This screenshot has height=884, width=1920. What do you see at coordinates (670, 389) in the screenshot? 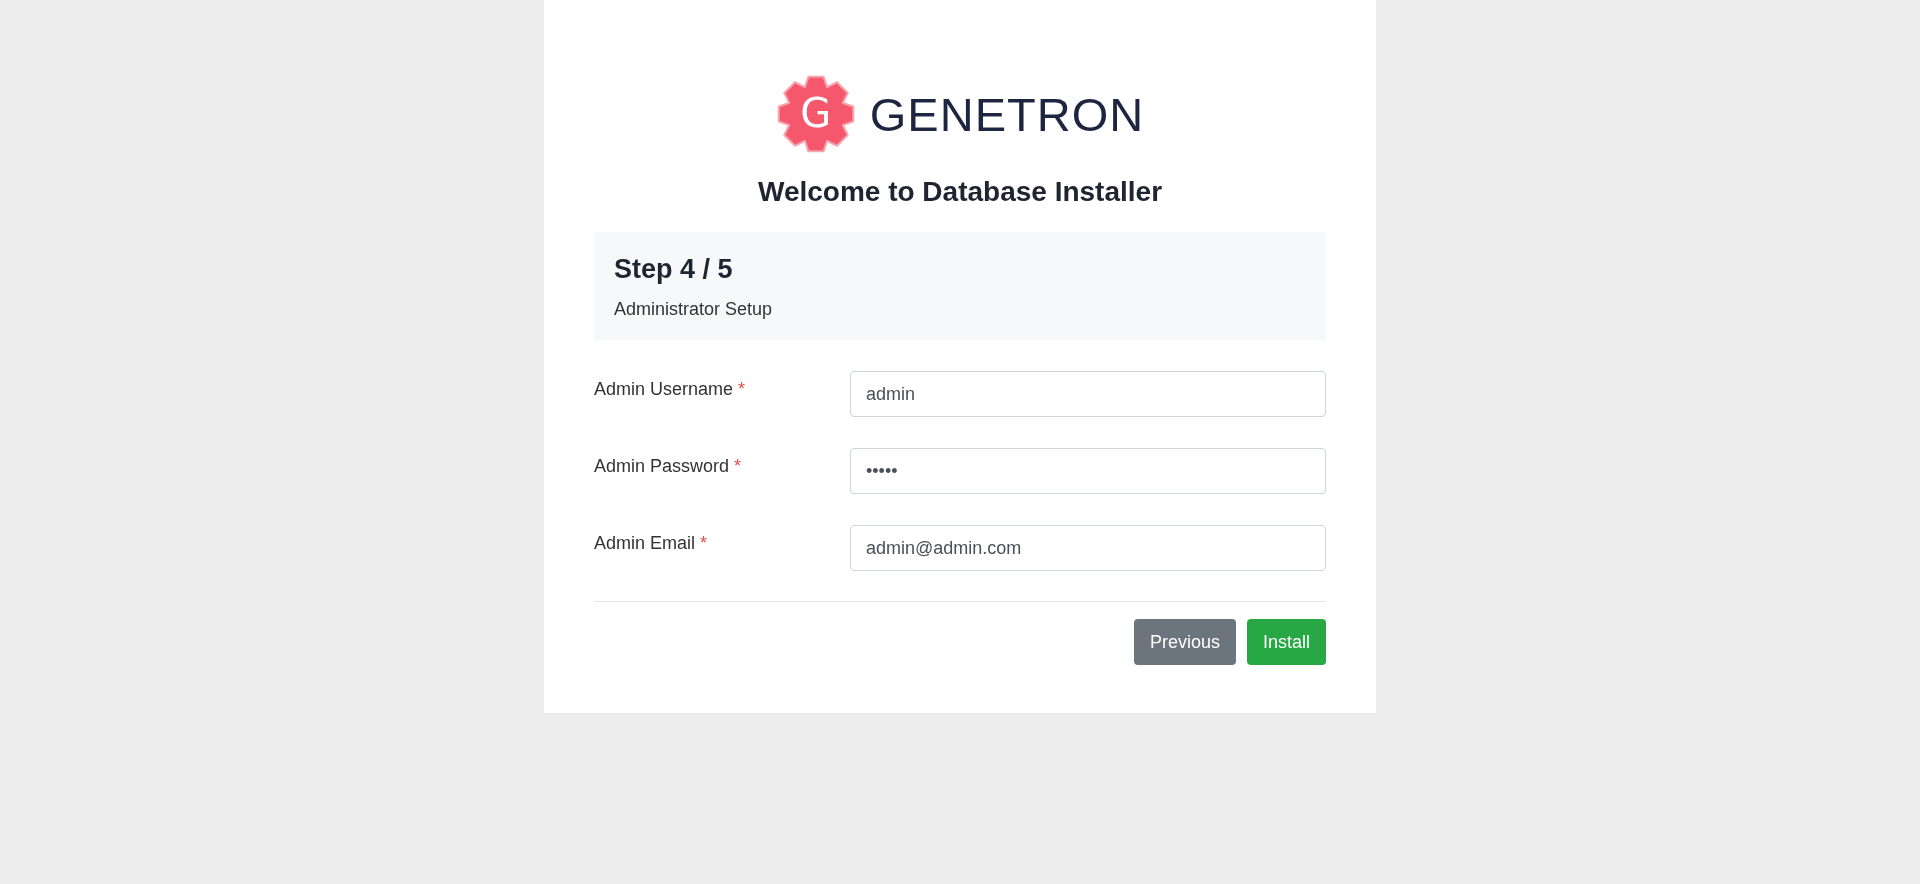
I see `field-label: Admin Username *` at bounding box center [670, 389].